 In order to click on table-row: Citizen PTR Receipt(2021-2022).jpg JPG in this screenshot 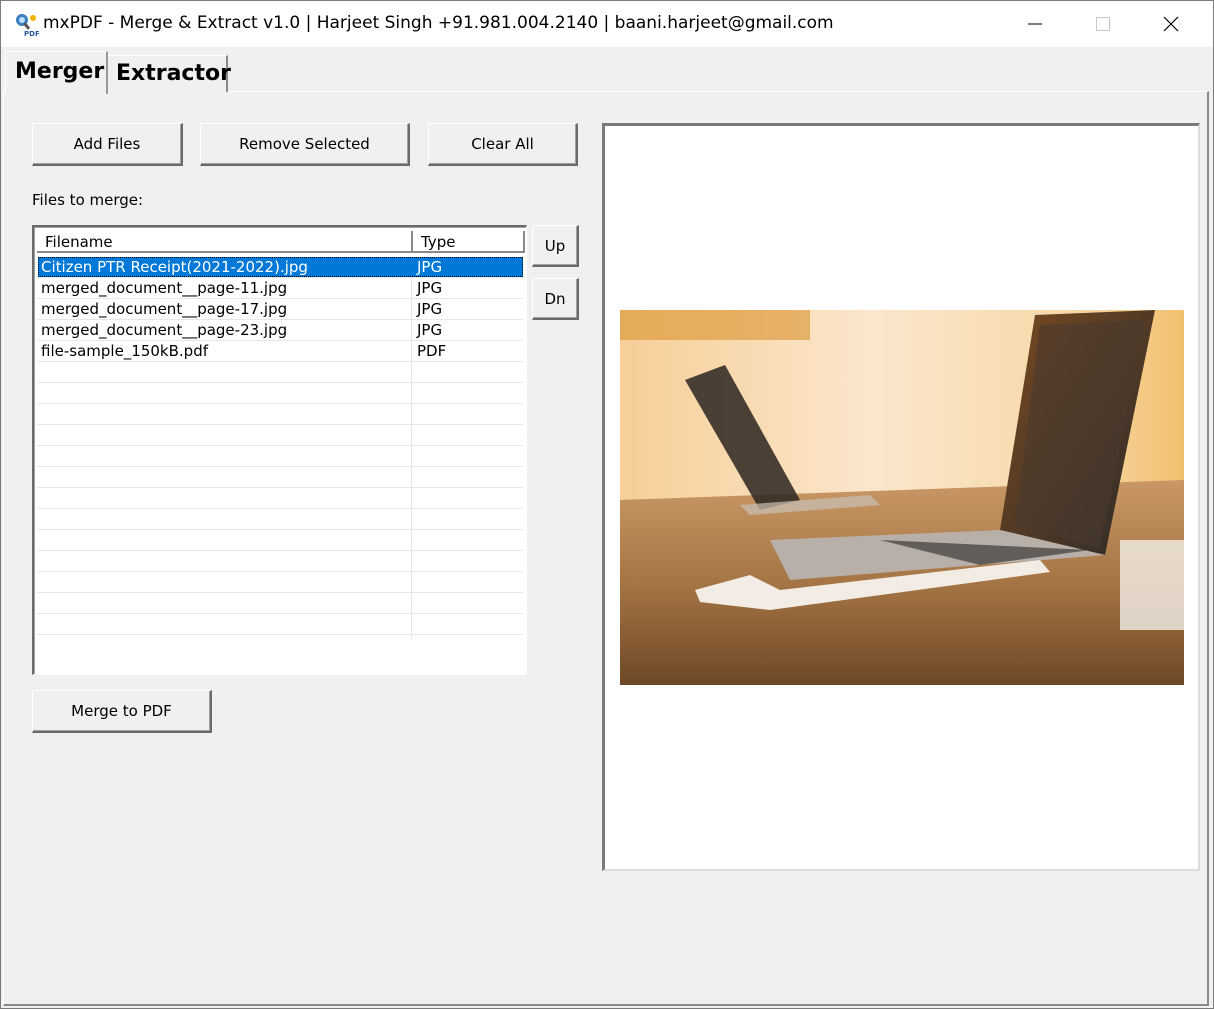, I will do `click(280, 267)`.